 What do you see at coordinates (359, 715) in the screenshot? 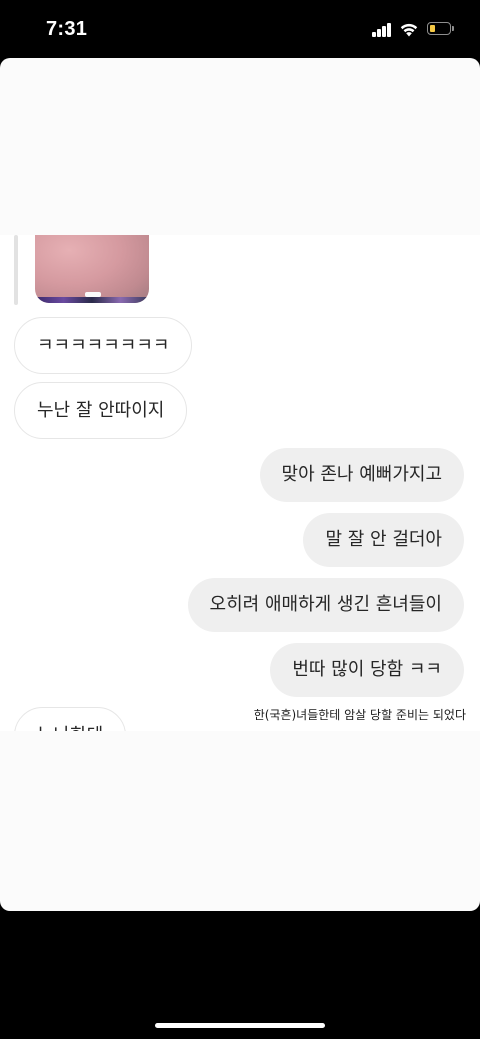
I see `overlay-caption: 한(국흔)녀들한테 암살 당할 준비는 되었다` at bounding box center [359, 715].